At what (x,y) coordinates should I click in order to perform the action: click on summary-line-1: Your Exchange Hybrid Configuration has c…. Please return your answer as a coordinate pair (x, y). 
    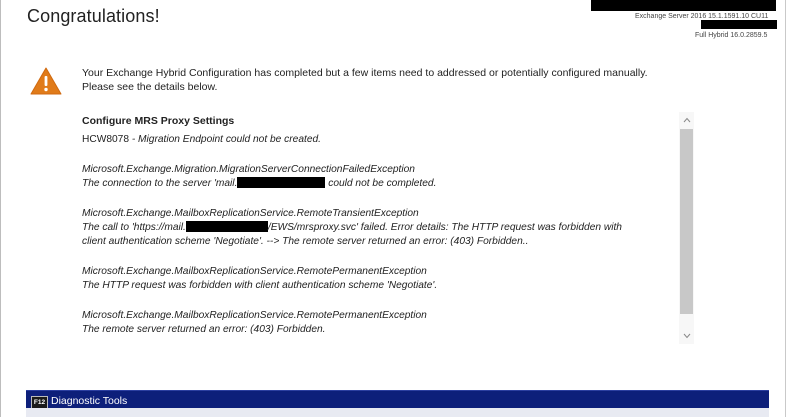
    Looking at the image, I should click on (365, 73).